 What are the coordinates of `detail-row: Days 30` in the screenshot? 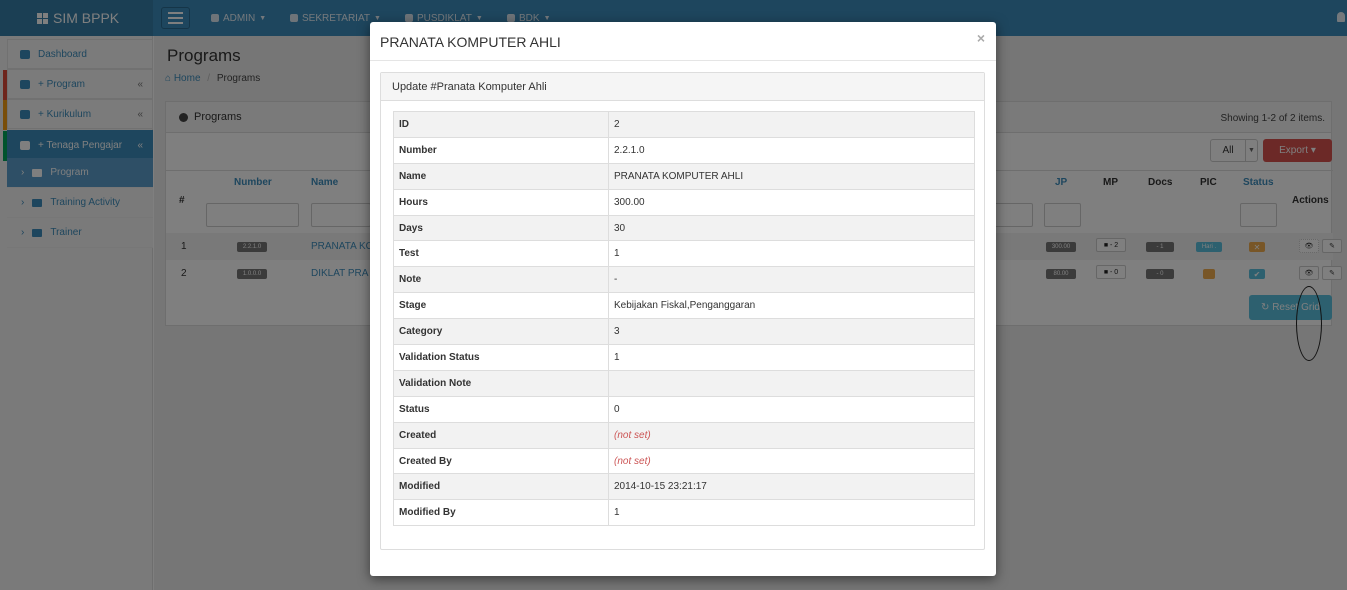 It's located at (684, 228).